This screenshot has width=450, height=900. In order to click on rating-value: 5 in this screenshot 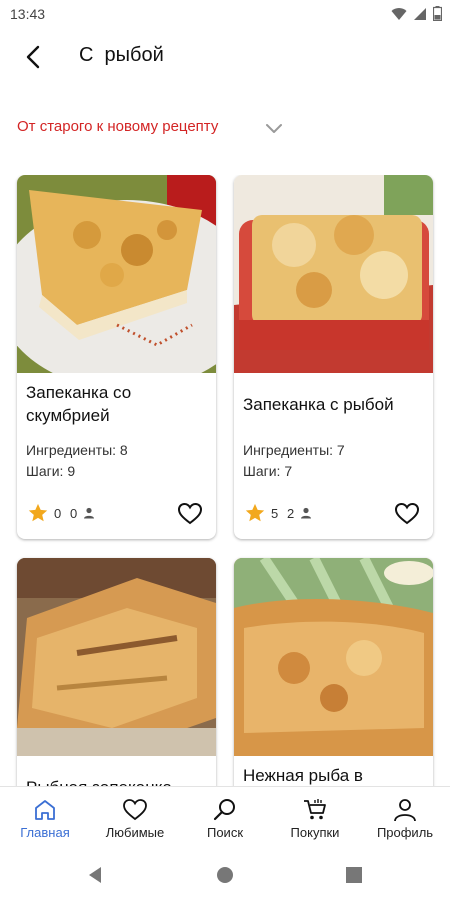, I will do `click(275, 513)`.